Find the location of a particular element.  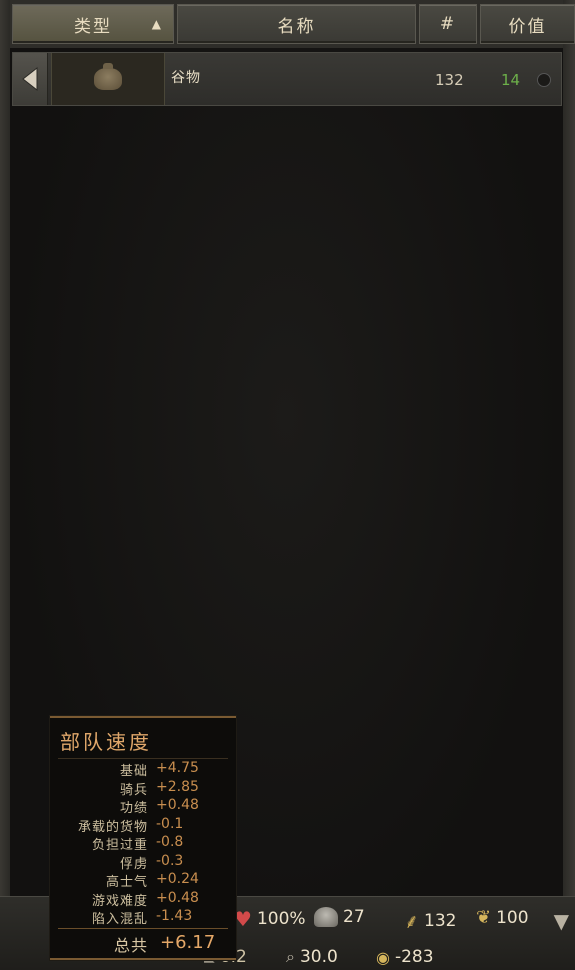

speed-row-label: 骑兵 is located at coordinates (133, 790).